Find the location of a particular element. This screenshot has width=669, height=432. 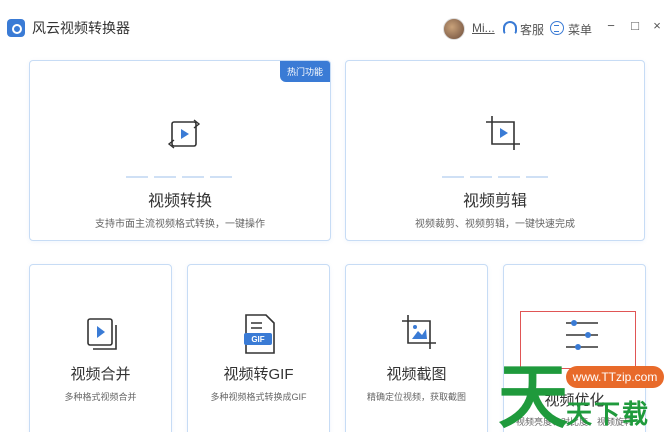

gif-file-icon: GIF is located at coordinates (260, 336).